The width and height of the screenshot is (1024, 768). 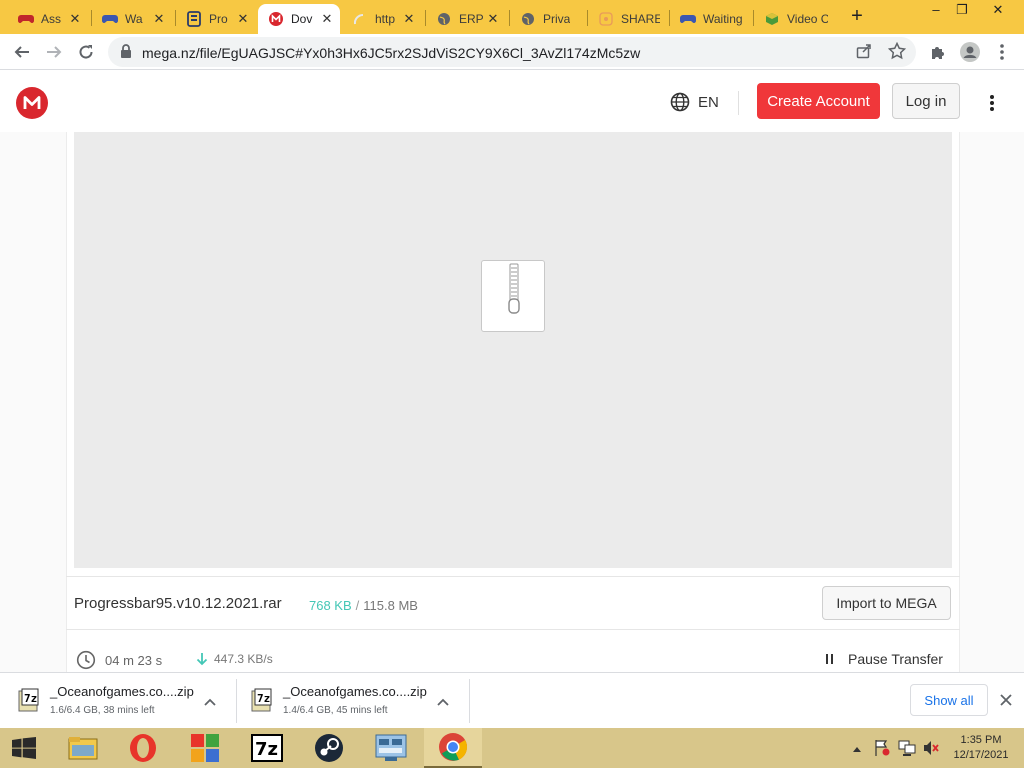 What do you see at coordinates (1002, 52) in the screenshot?
I see `browser-menu-button` at bounding box center [1002, 52].